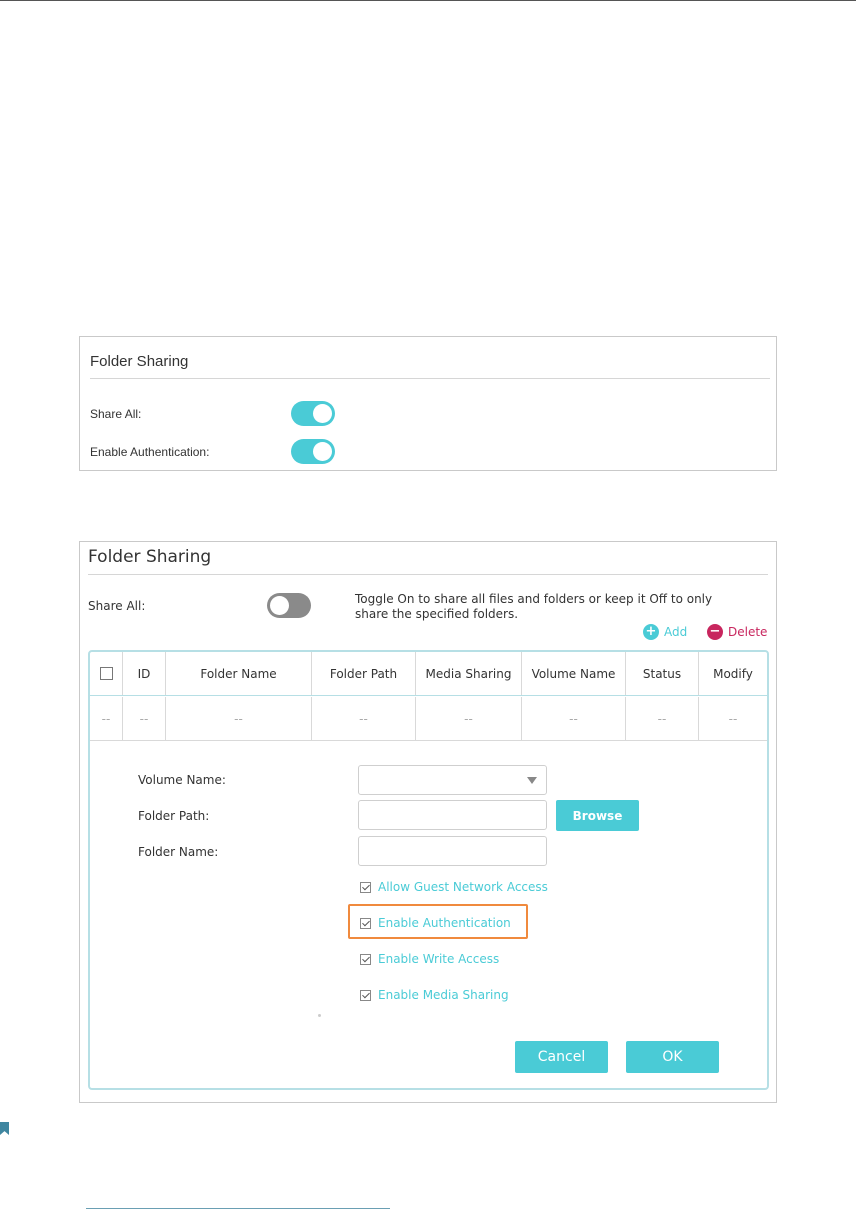  I want to click on column-header-volume-name: Volume Name, so click(574, 673).